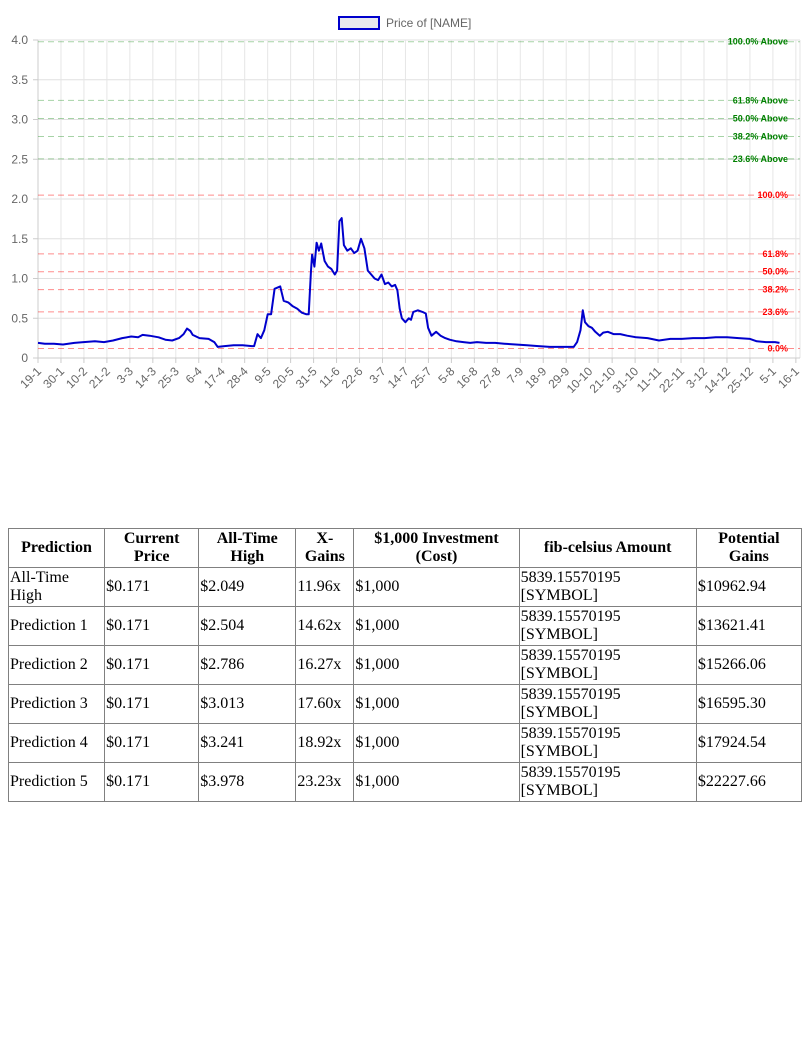 Image resolution: width=810 pixels, height=1060 pixels. Describe the element at coordinates (772, 195) in the screenshot. I see `fib-level-label: 100.0%` at that location.